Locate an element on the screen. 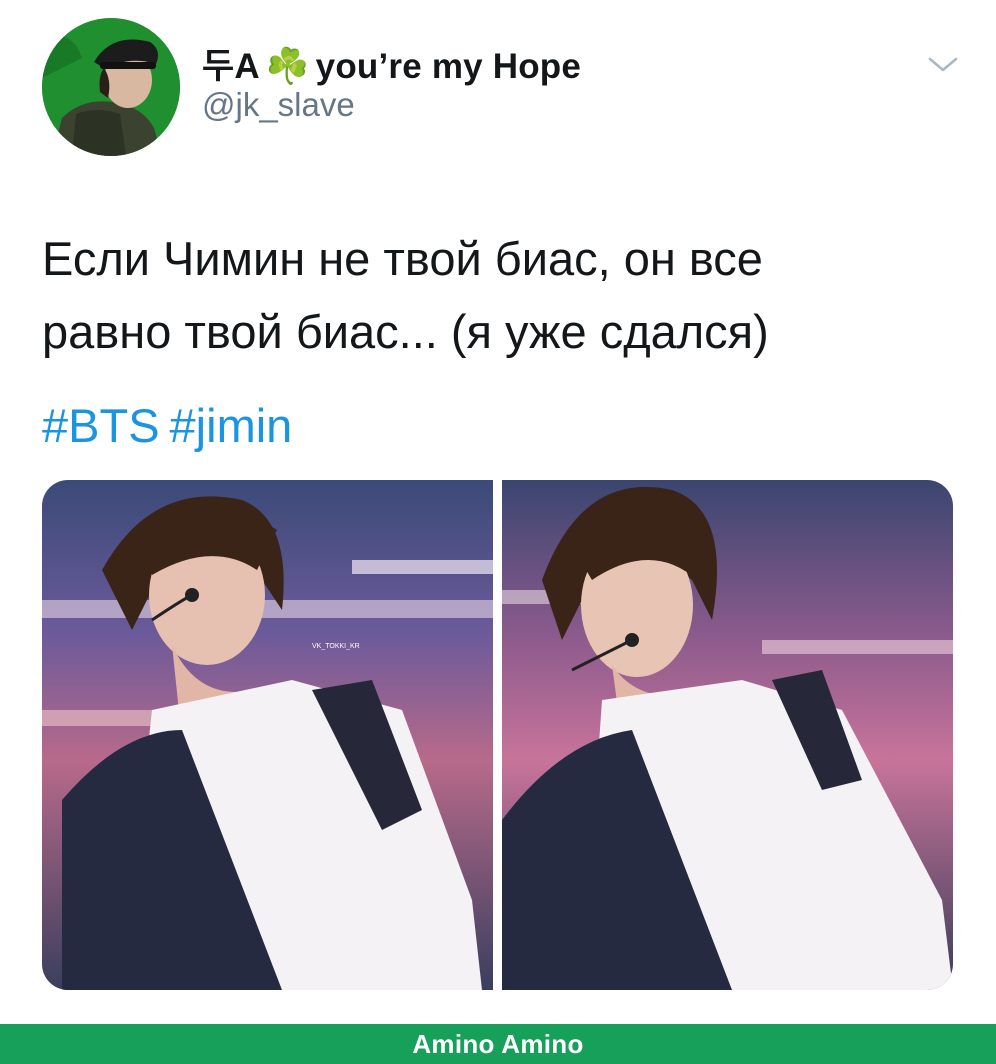 The height and width of the screenshot is (1064, 996). display-name-suffix: you’re my Hope is located at coordinates (448, 66).